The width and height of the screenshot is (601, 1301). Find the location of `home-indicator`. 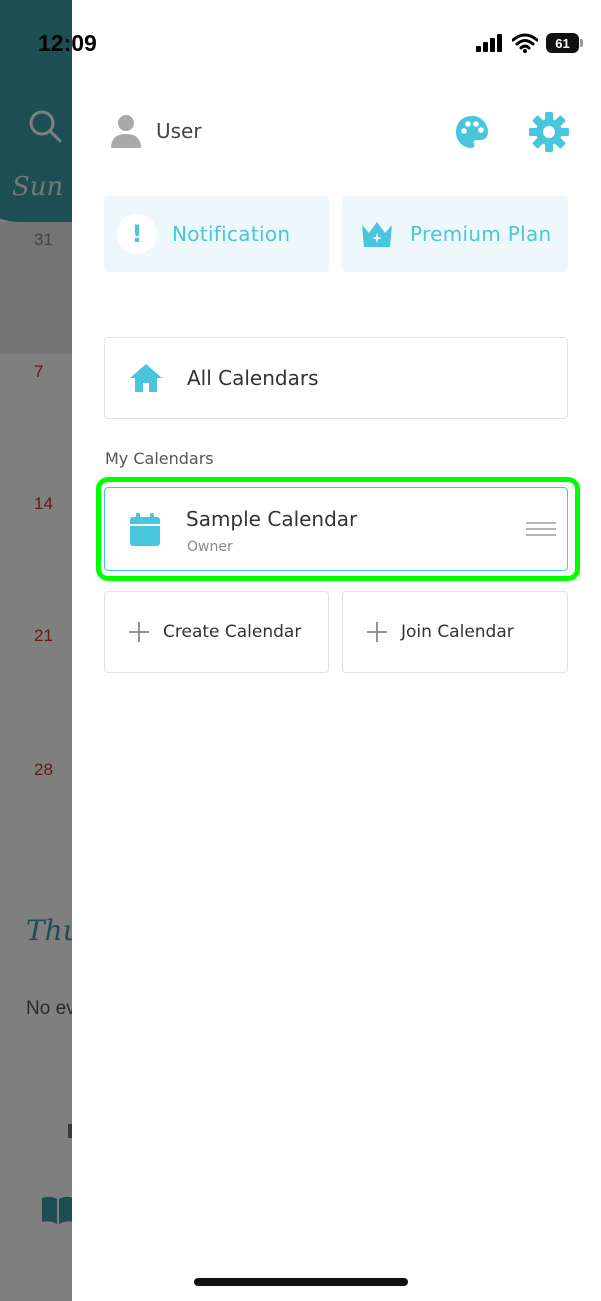

home-indicator is located at coordinates (301, 1282).